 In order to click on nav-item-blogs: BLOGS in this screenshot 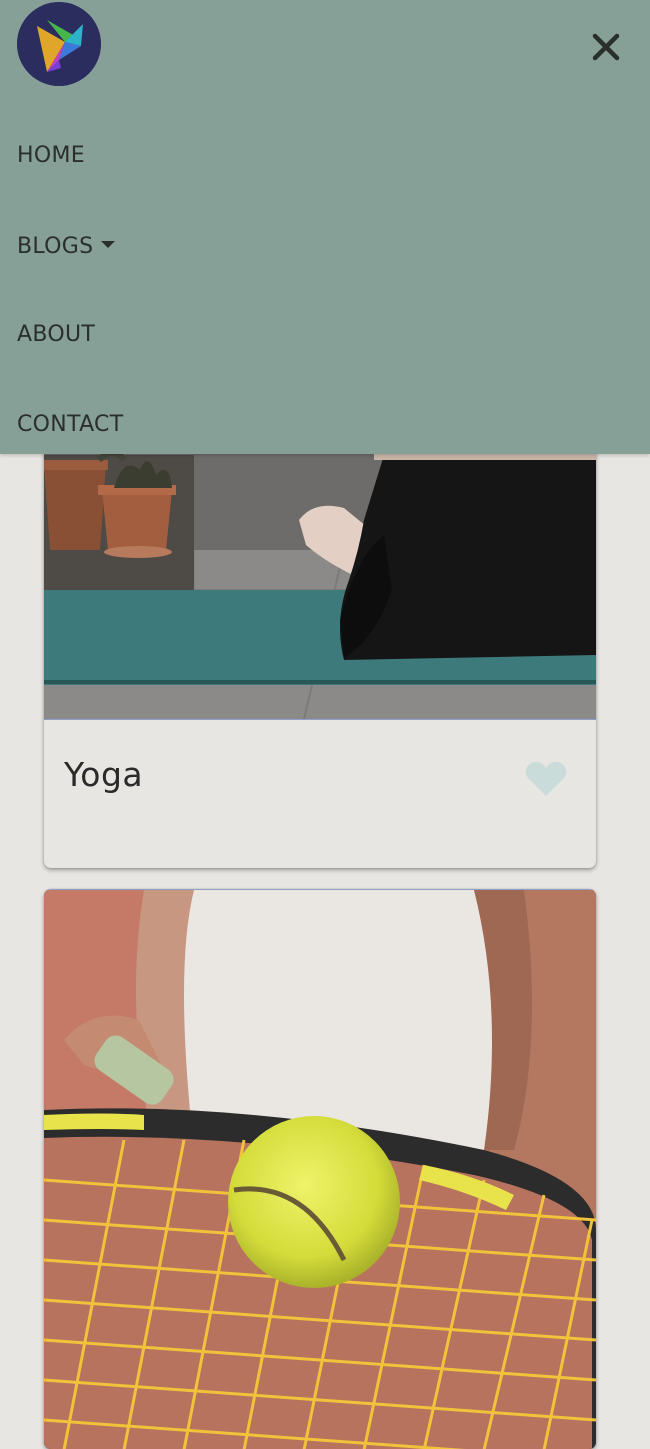, I will do `click(66, 246)`.